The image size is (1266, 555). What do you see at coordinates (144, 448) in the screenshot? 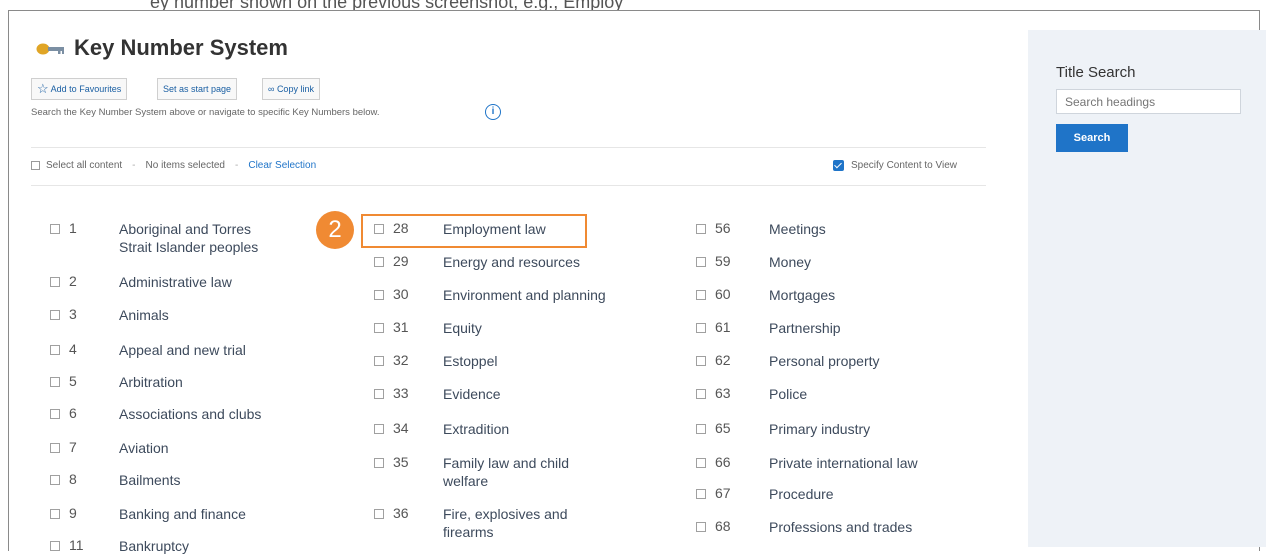
I see `topic-link: Aviation` at bounding box center [144, 448].